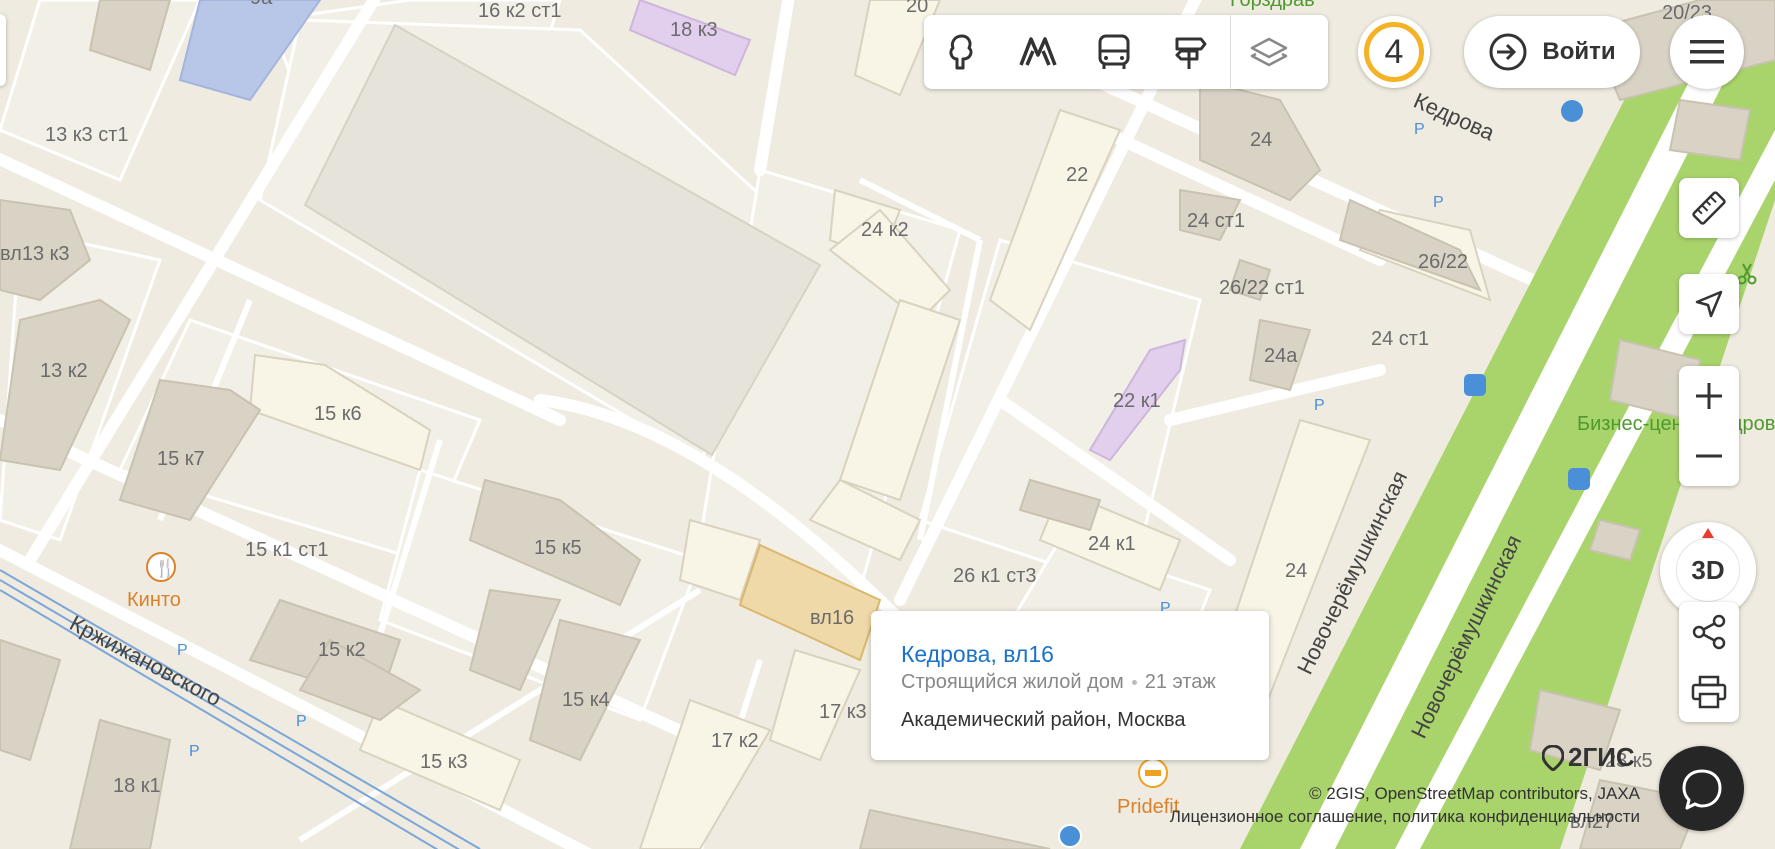 Image resolution: width=1775 pixels, height=849 pixels. Describe the element at coordinates (64, 371) in the screenshot. I see `building-label: 13 к2` at that location.